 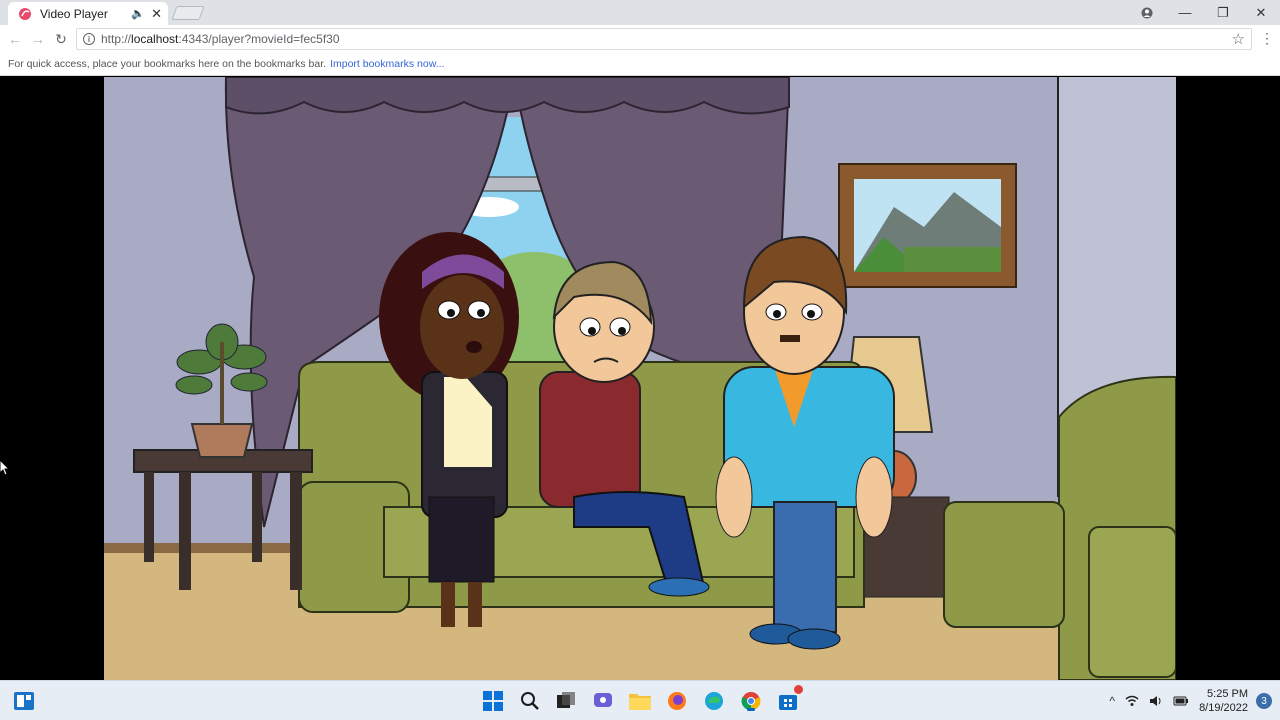 I want to click on edge-icon, so click(x=714, y=701).